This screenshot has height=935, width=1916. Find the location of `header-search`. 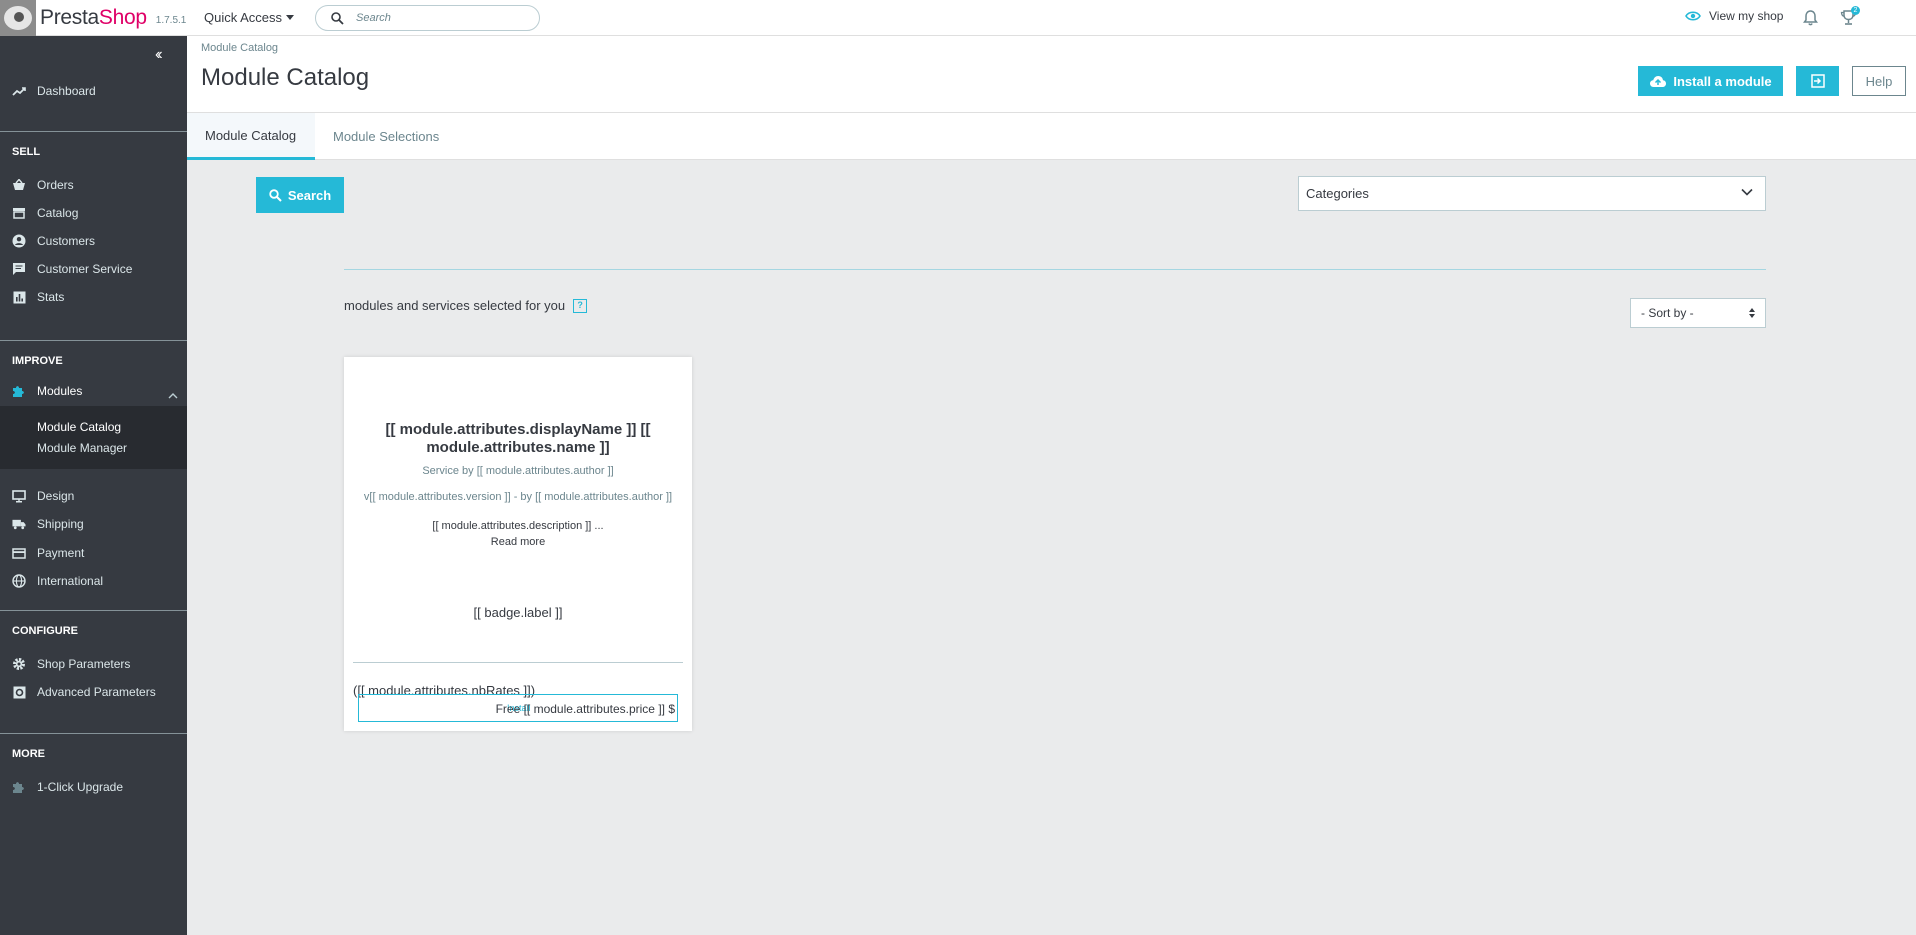

header-search is located at coordinates (427, 18).